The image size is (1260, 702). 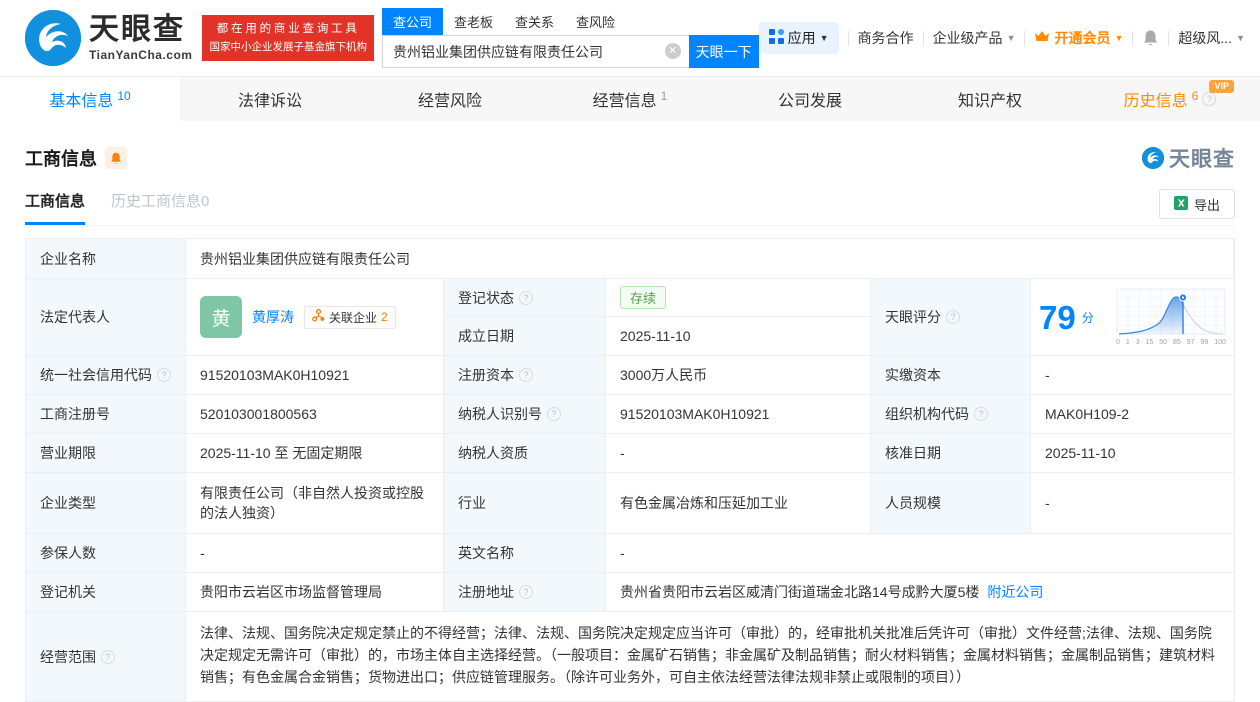 I want to click on related-companies-badge: 关联企业 2, so click(x=350, y=317).